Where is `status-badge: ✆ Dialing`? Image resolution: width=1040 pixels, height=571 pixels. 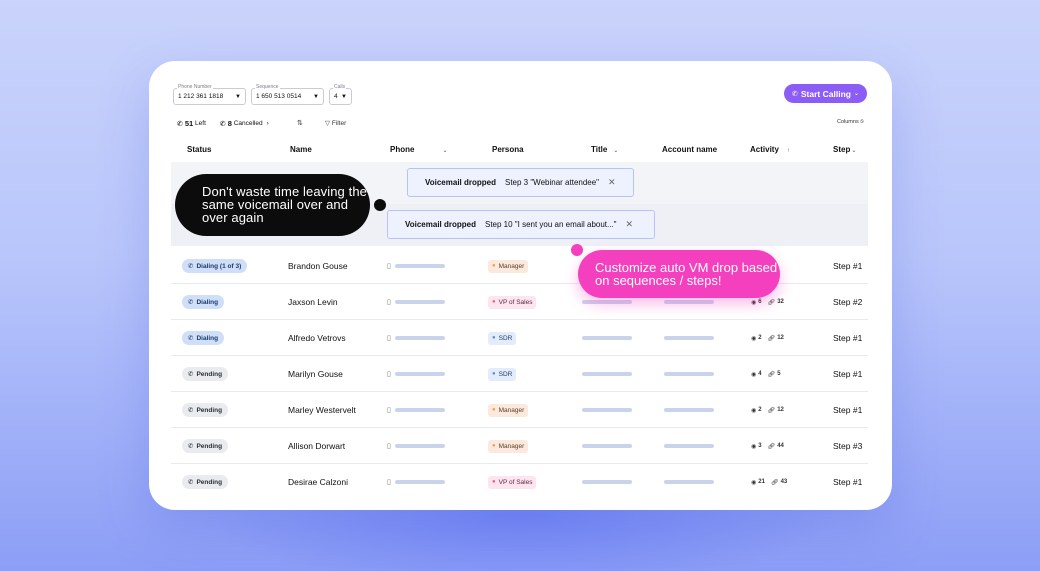
status-badge: ✆ Dialing is located at coordinates (203, 302).